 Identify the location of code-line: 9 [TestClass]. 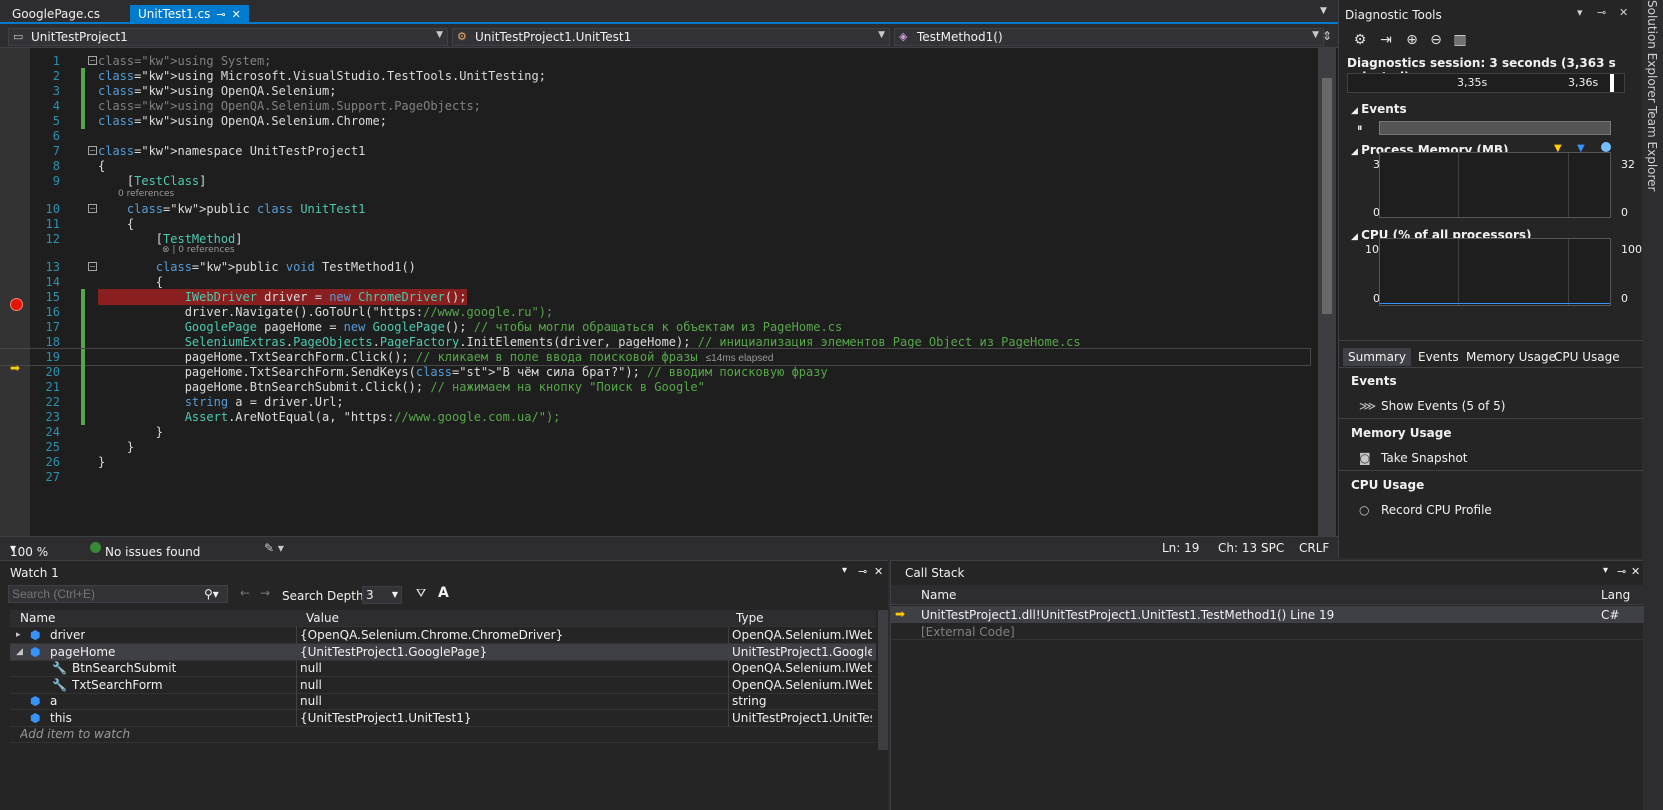
(655, 181).